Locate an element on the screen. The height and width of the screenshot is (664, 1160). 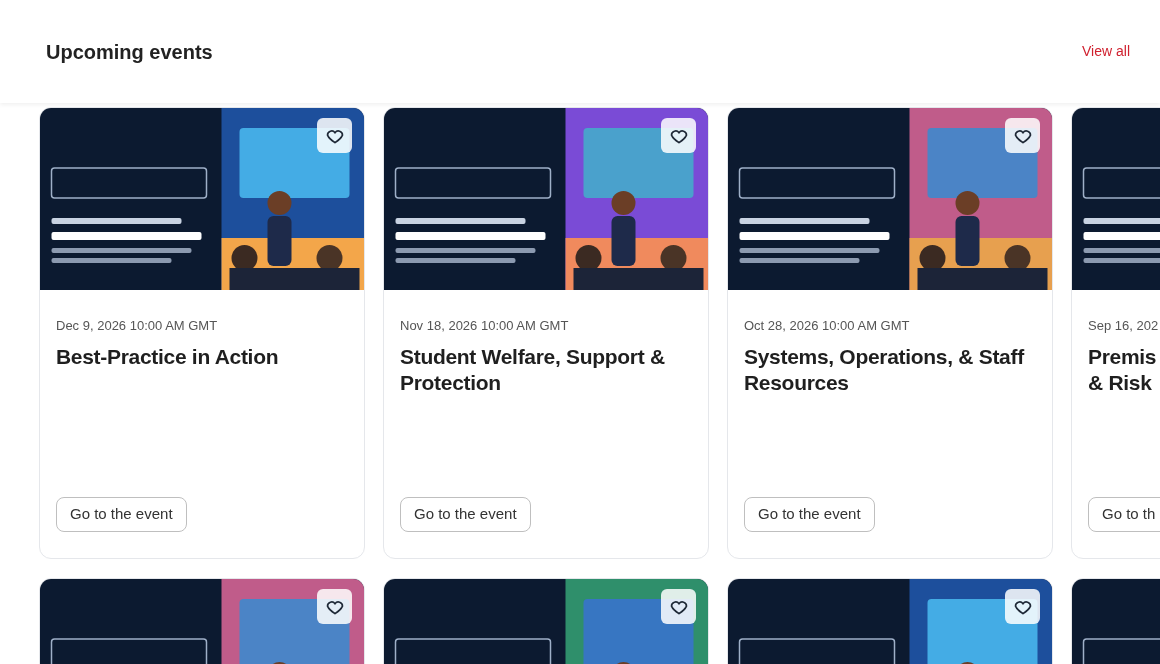
event-date: Dec 9, 2026 10:00 AM GMT is located at coordinates (137, 326).